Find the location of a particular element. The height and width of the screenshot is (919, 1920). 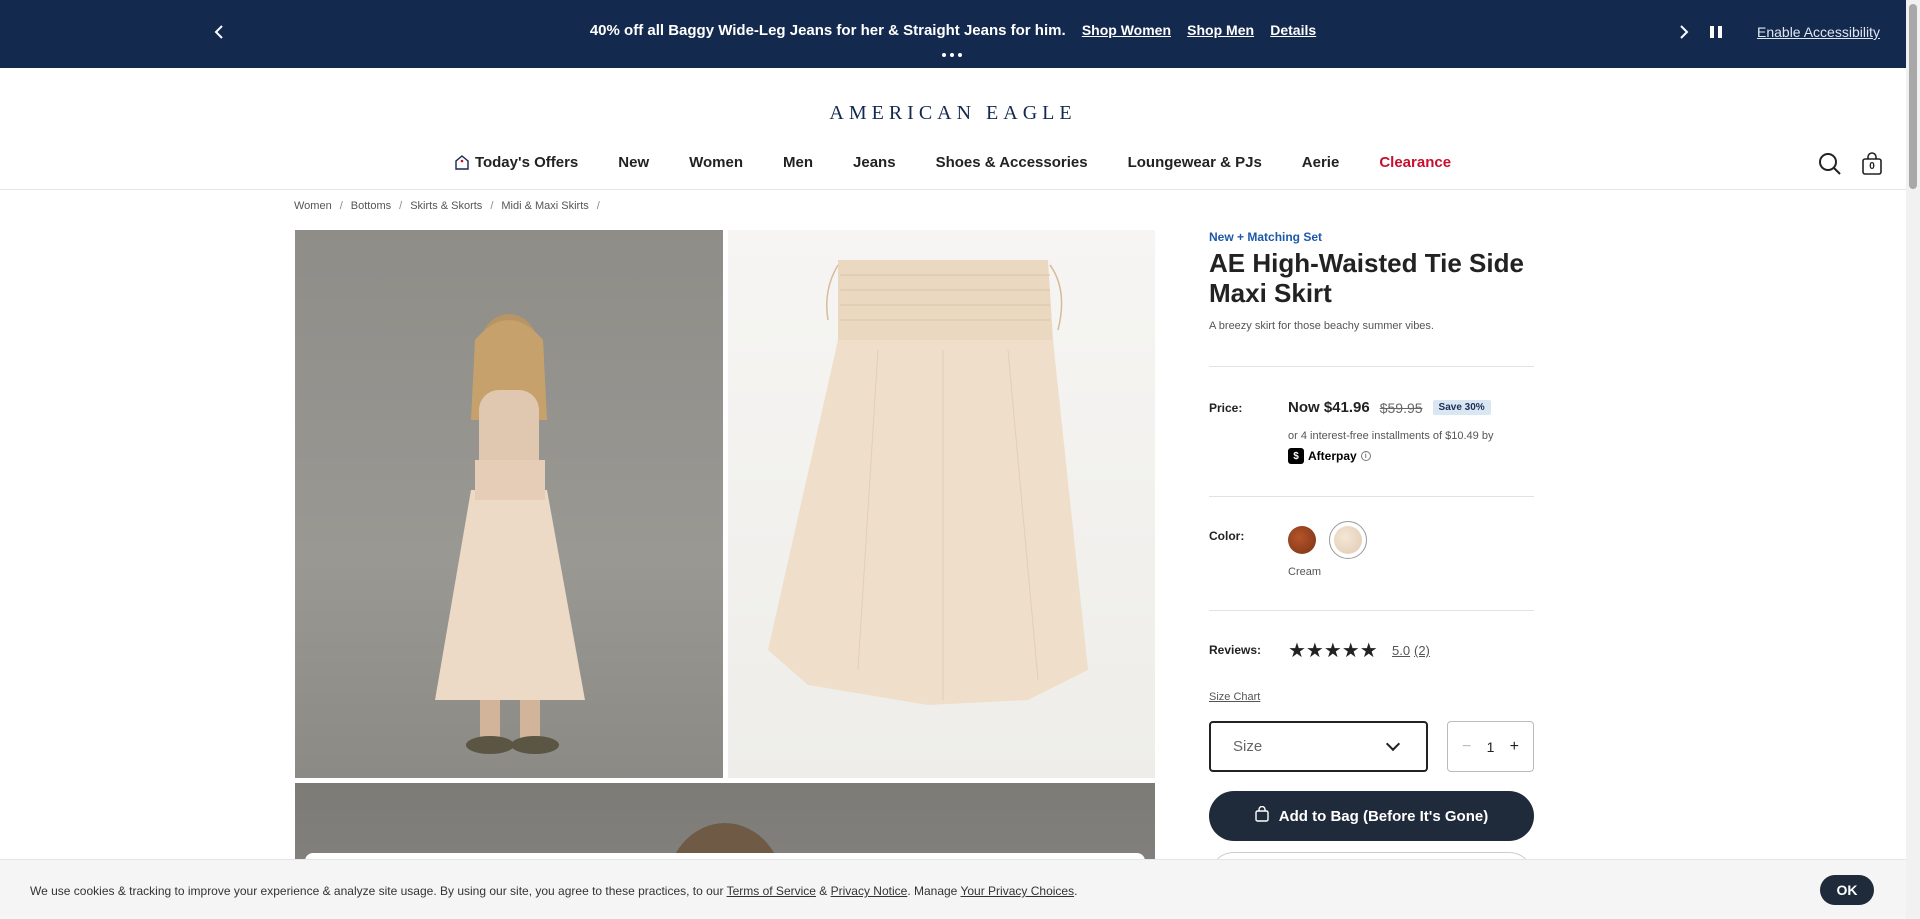

add-to-bag-button: Add to Bag (Before It's Gone) is located at coordinates (1371, 816).